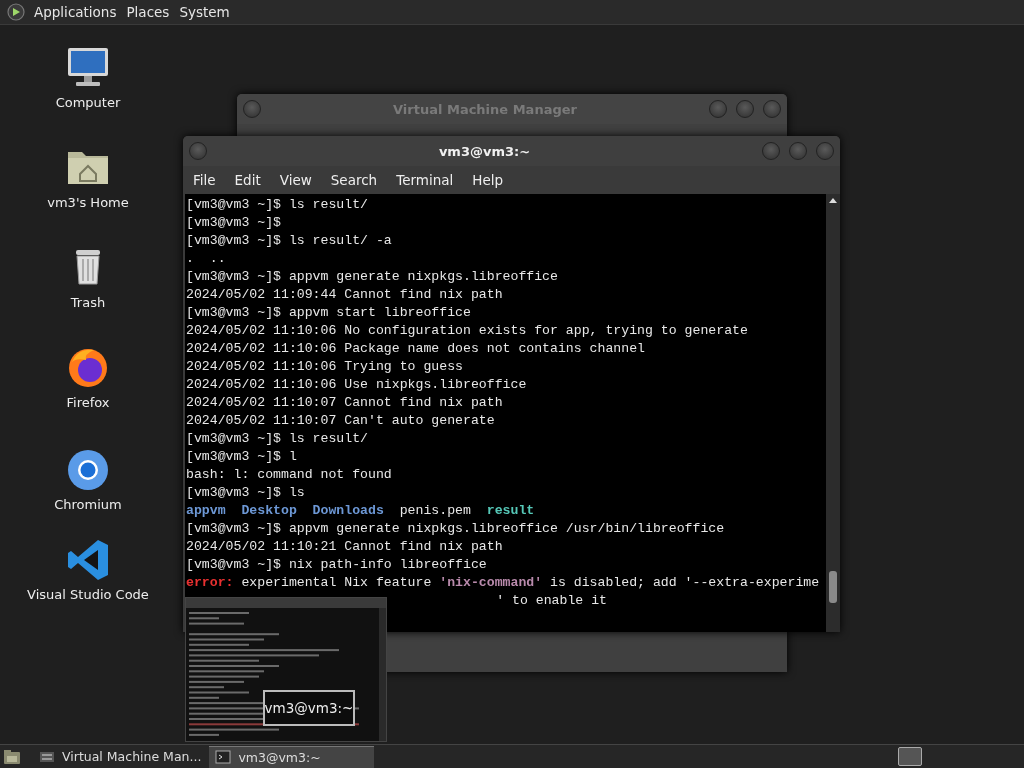  What do you see at coordinates (77, 12) in the screenshot?
I see `panel-menu: Applications` at bounding box center [77, 12].